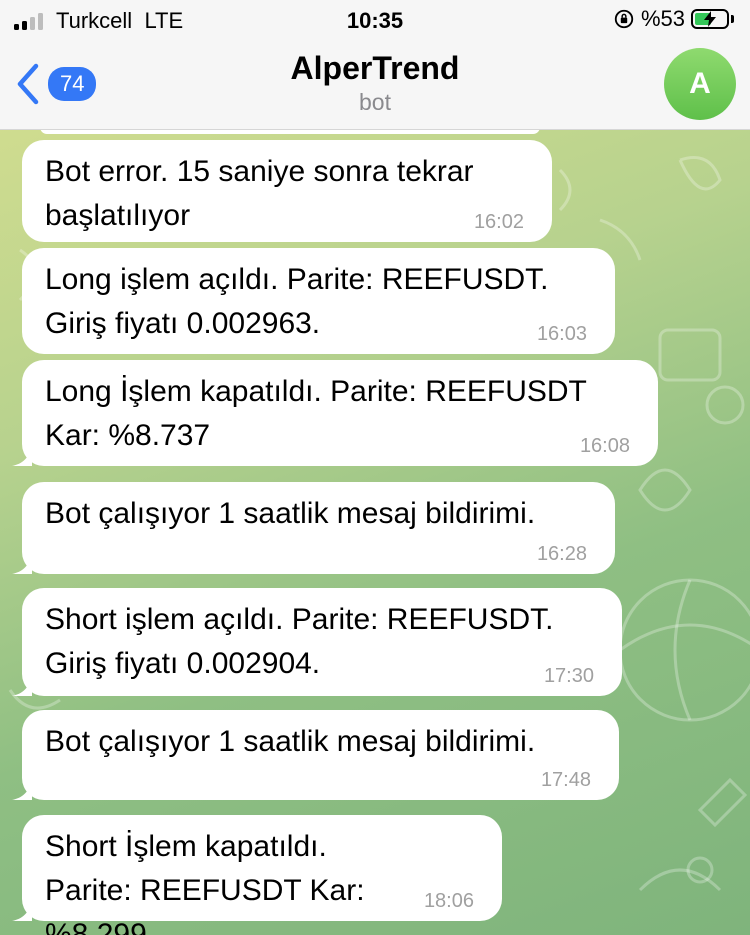 The height and width of the screenshot is (935, 750). Describe the element at coordinates (732, 19) in the screenshot. I see `battery-cap` at that location.